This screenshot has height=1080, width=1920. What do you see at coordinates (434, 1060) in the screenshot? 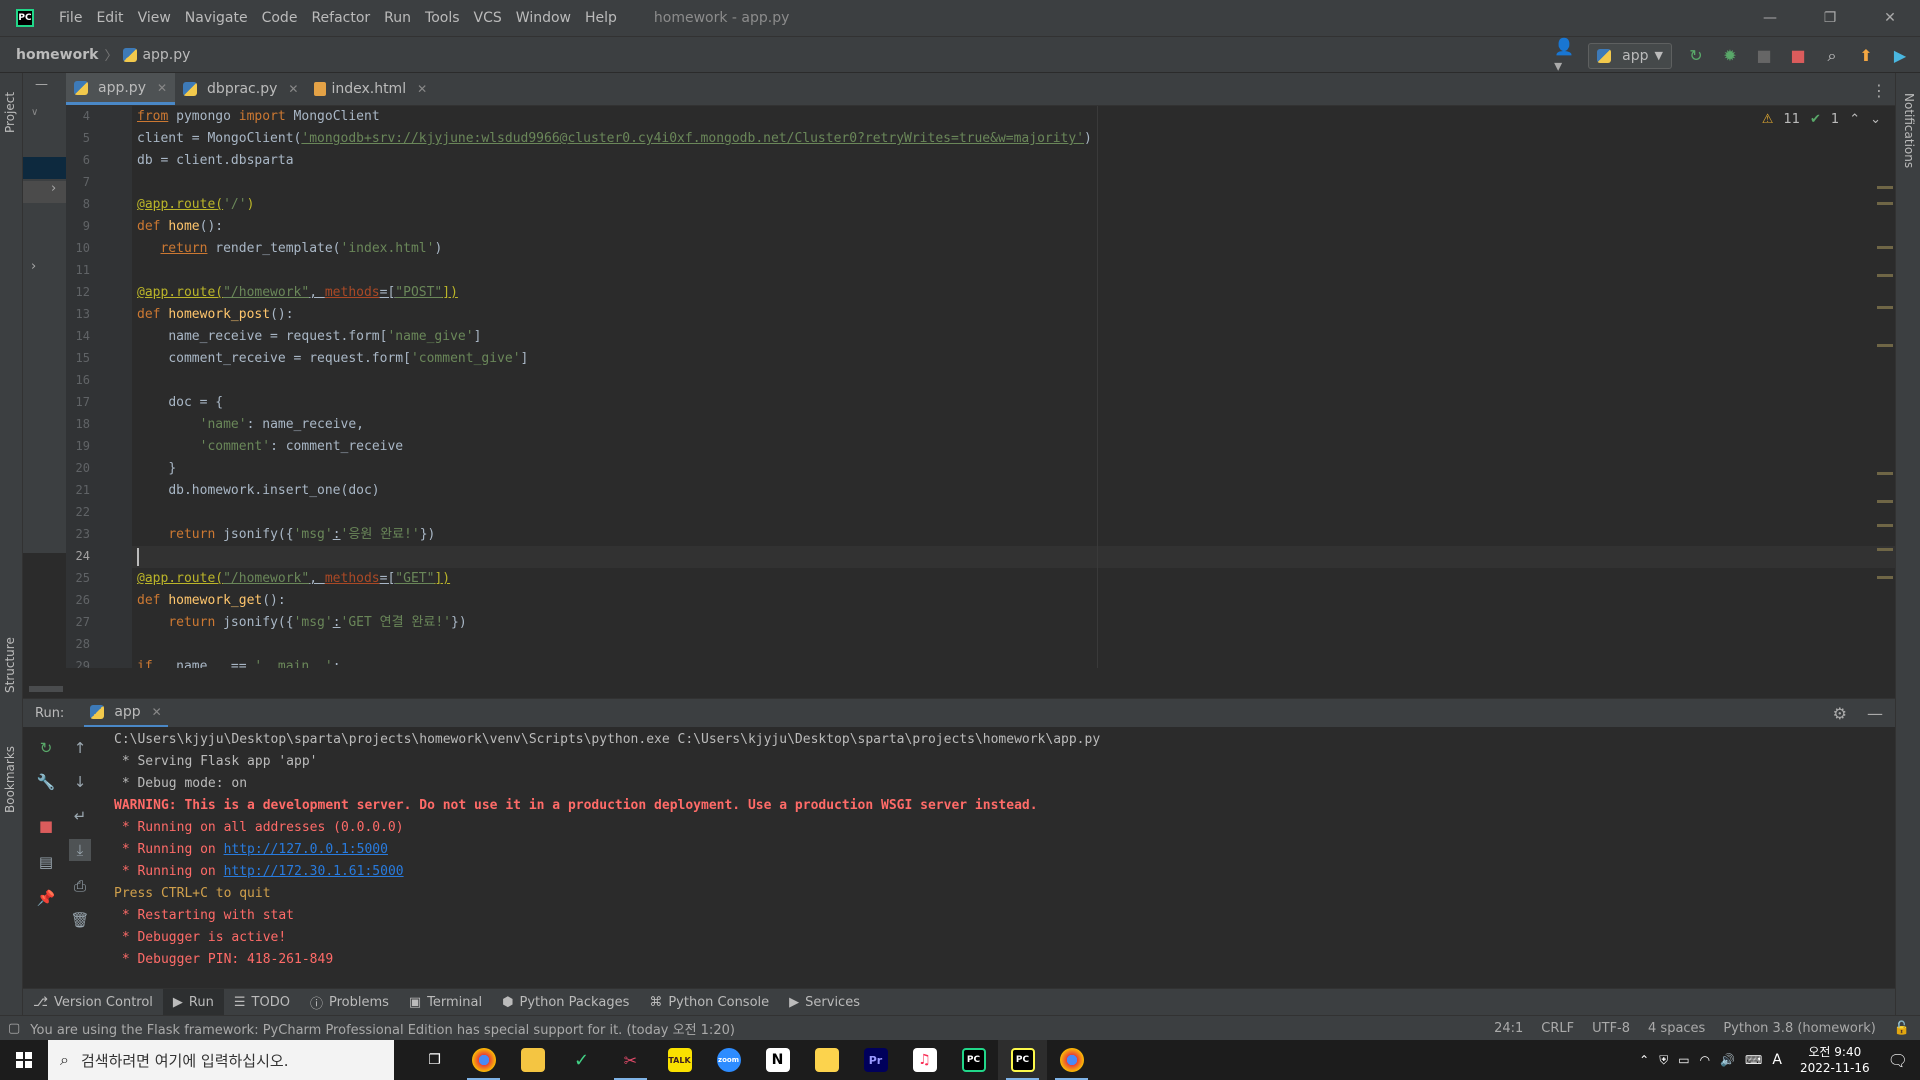
I see `task-view-icon: ❐` at bounding box center [434, 1060].